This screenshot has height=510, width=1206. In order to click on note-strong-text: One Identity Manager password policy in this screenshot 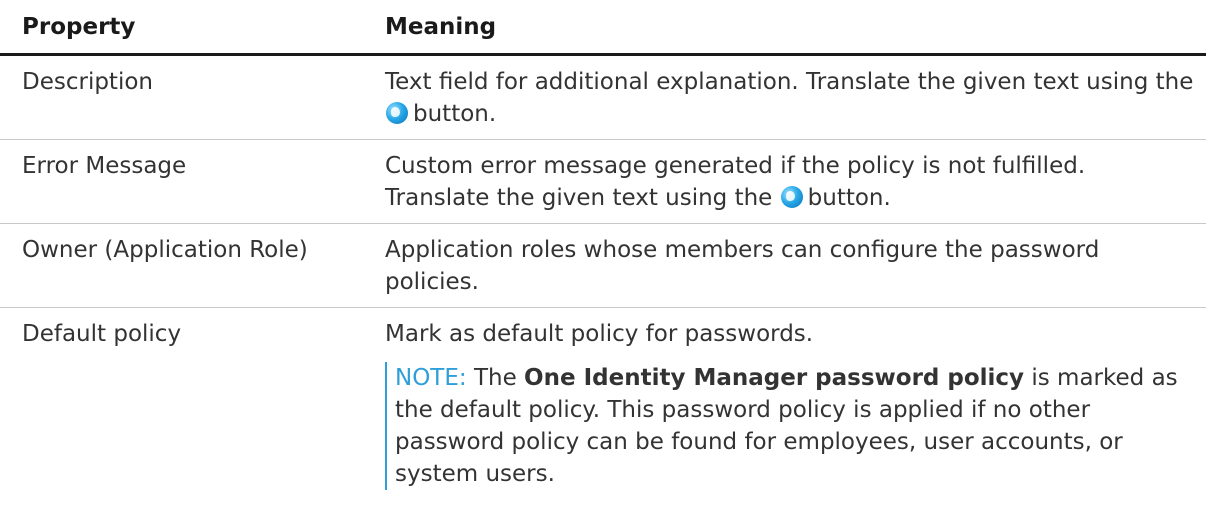, I will do `click(774, 378)`.